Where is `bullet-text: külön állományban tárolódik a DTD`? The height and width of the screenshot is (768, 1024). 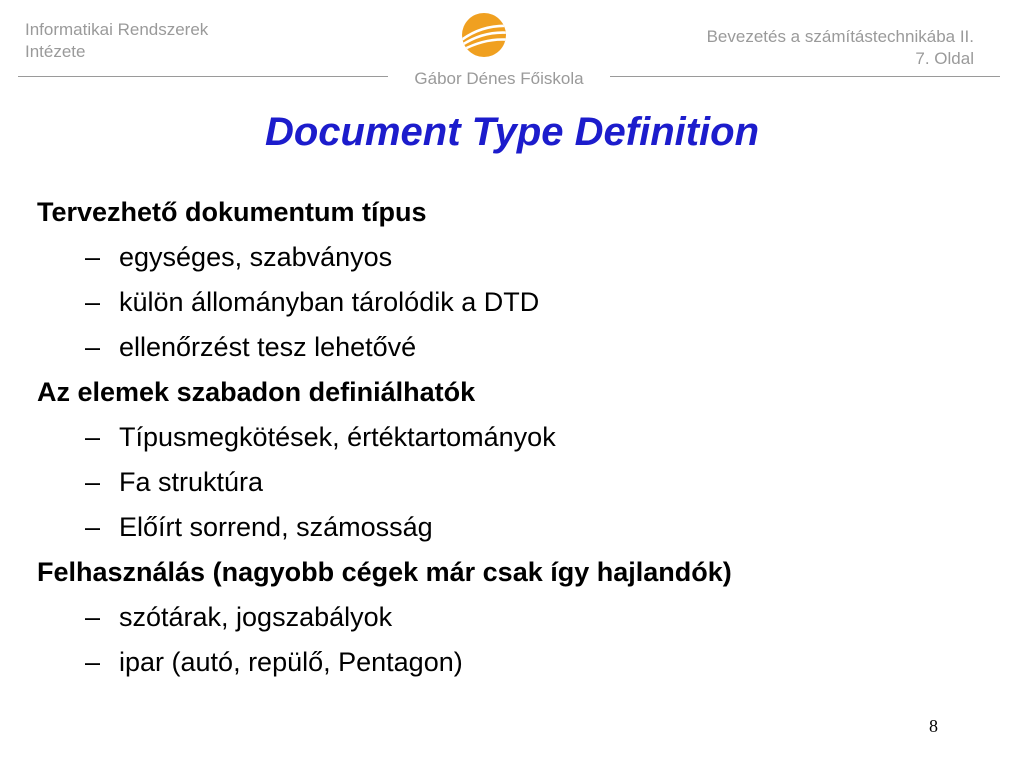
bullet-text: külön állományban tárolódik a DTD is located at coordinates (329, 302).